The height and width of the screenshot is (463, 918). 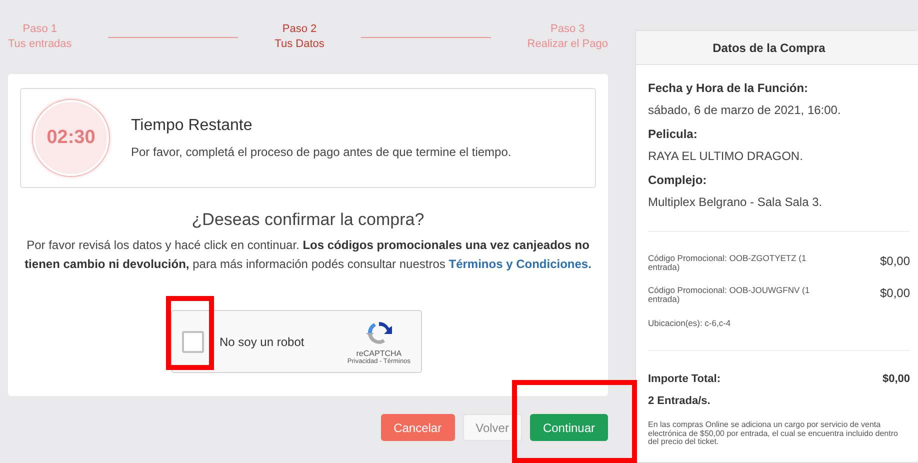 I want to click on service-charge-note: En las compras Online se adiciona un cargo por servicio de venta electrónica de $50,00 por entrada, el cual se encuentra incluido dentro del precio del ticket., so click(x=773, y=433).